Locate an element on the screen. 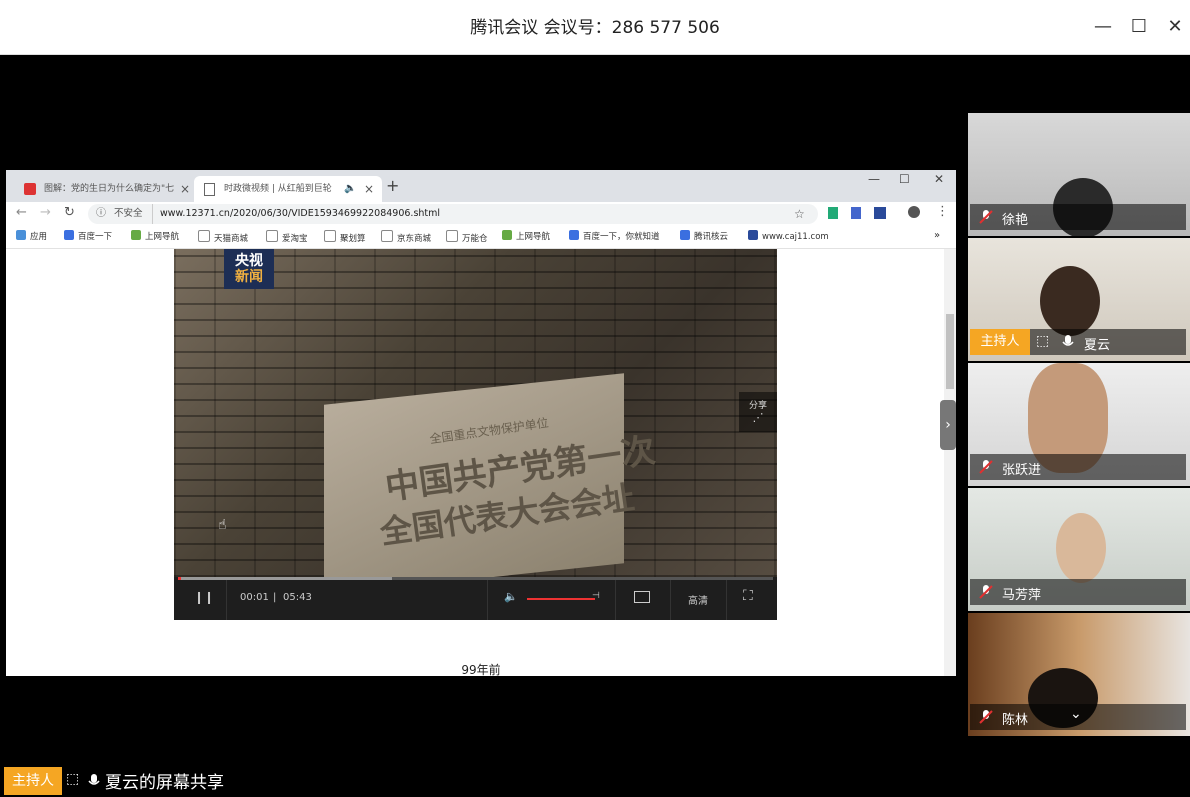 This screenshot has height=797, width=1190. browser-tab-active: 时政微视频 | 从红船到巨轮 🔈 × is located at coordinates (288, 189).